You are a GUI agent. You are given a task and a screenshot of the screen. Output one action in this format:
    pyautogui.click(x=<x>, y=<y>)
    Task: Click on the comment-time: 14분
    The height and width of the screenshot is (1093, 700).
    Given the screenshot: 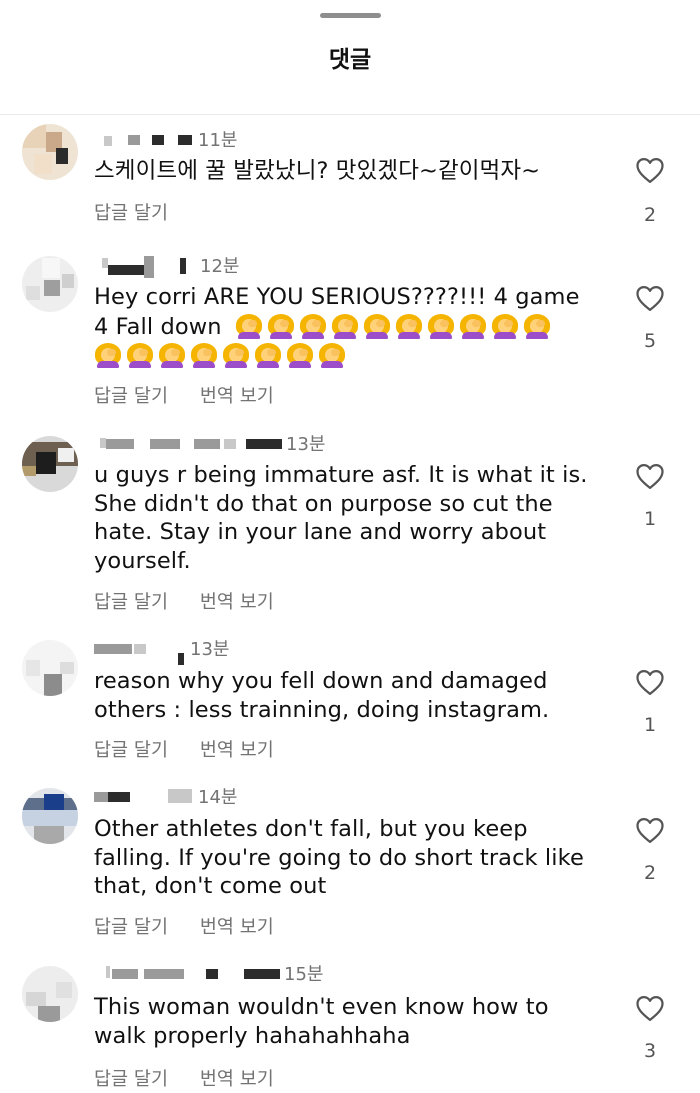 What is the action you would take?
    pyautogui.click(x=218, y=797)
    